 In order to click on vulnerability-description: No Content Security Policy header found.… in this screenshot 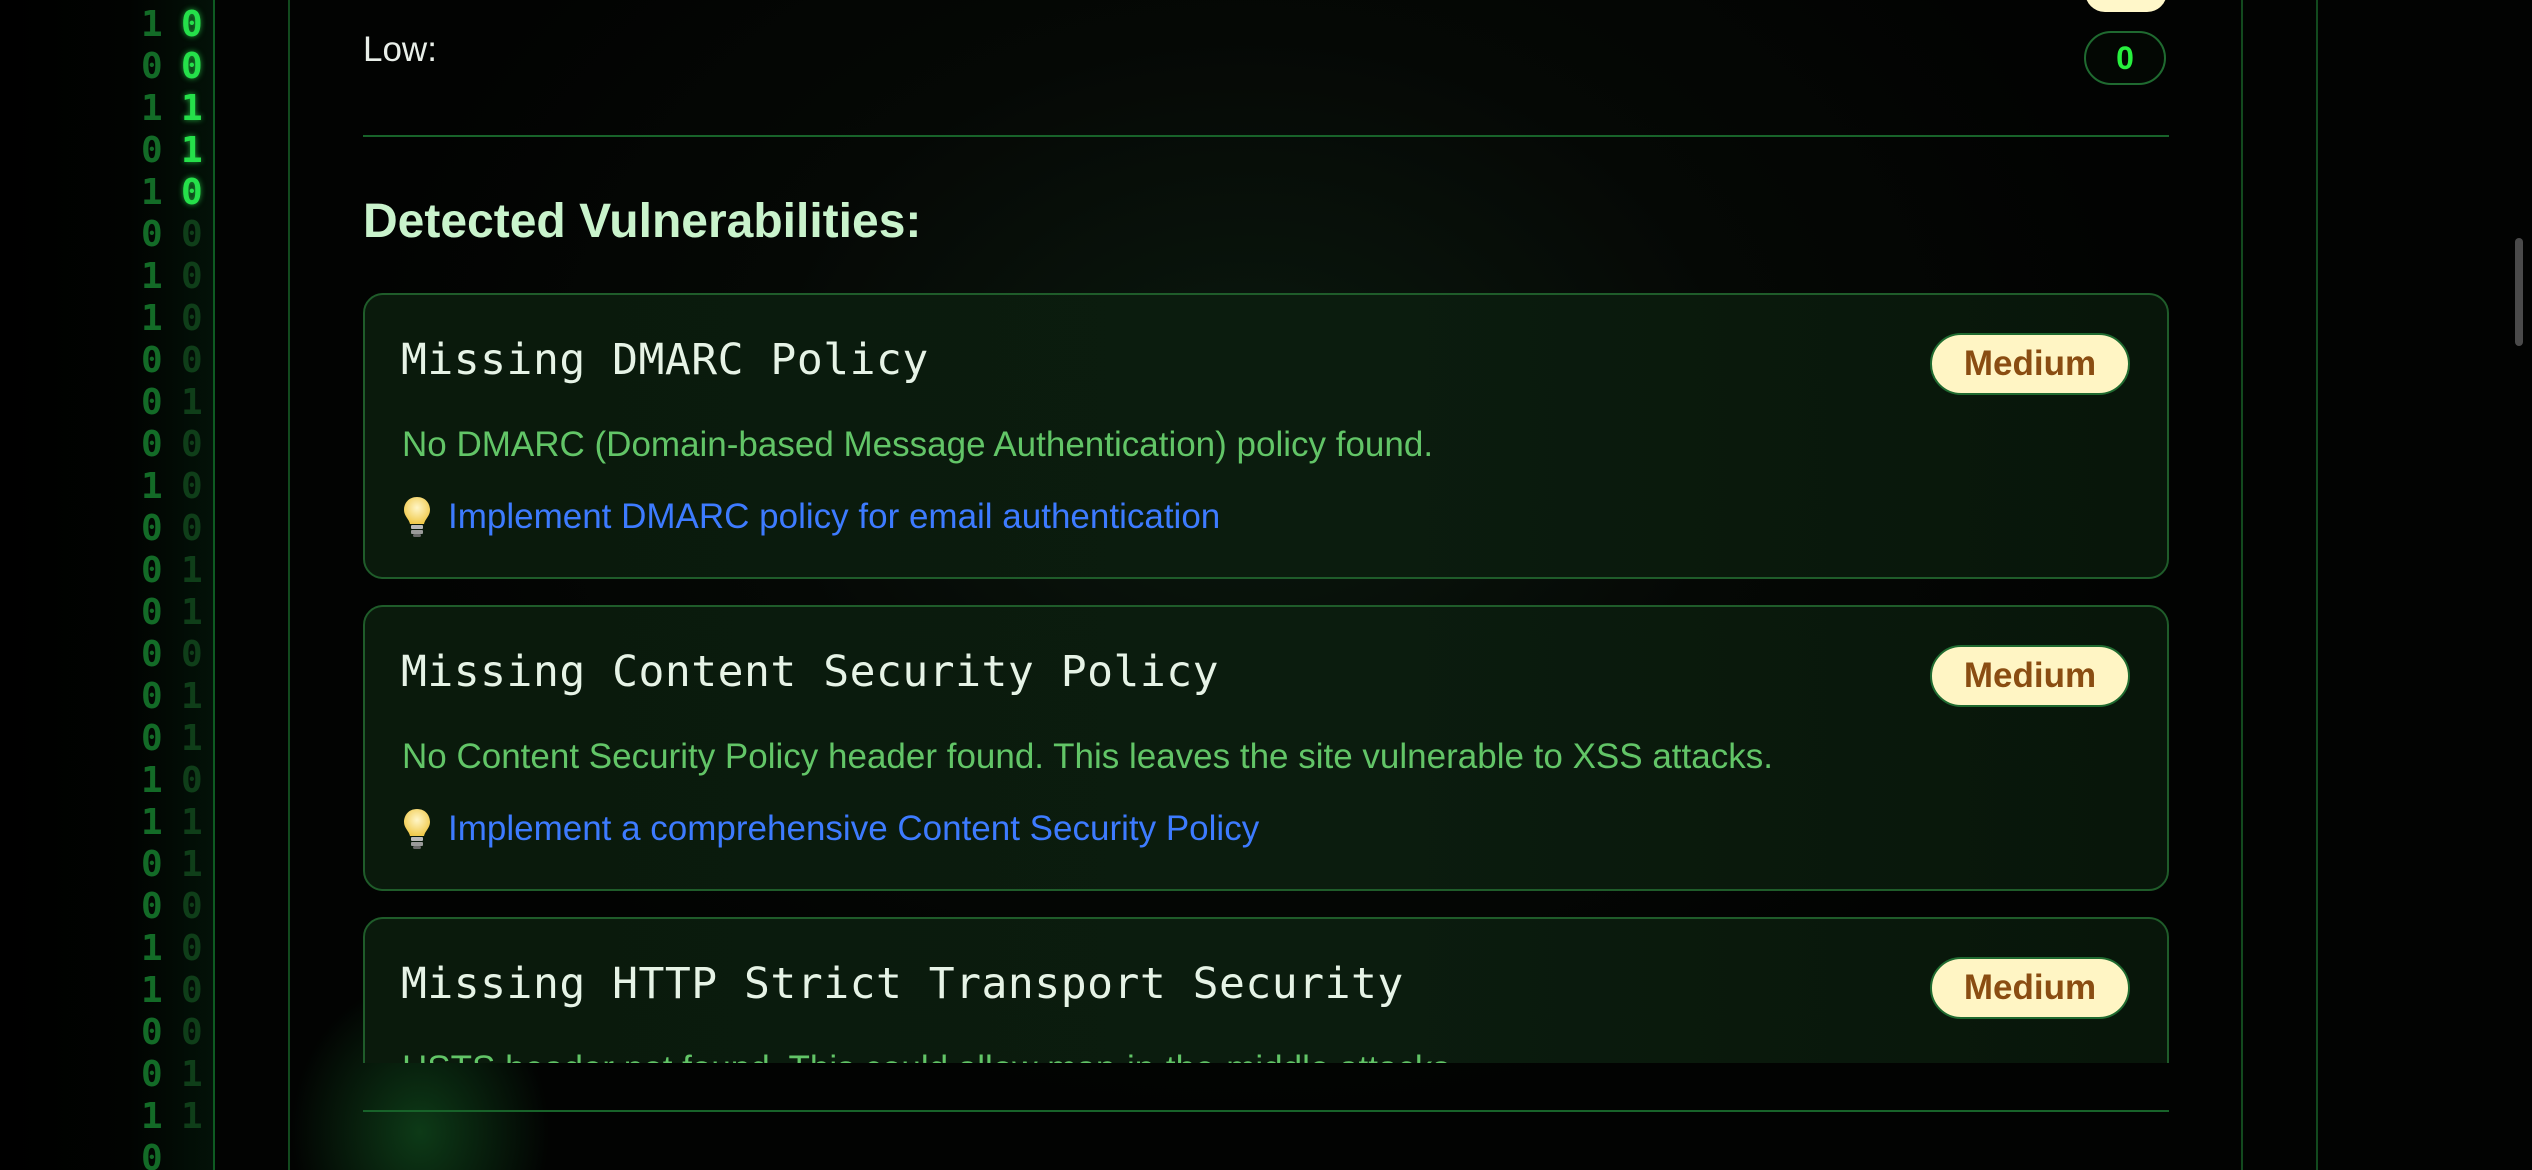, I will do `click(1087, 756)`.